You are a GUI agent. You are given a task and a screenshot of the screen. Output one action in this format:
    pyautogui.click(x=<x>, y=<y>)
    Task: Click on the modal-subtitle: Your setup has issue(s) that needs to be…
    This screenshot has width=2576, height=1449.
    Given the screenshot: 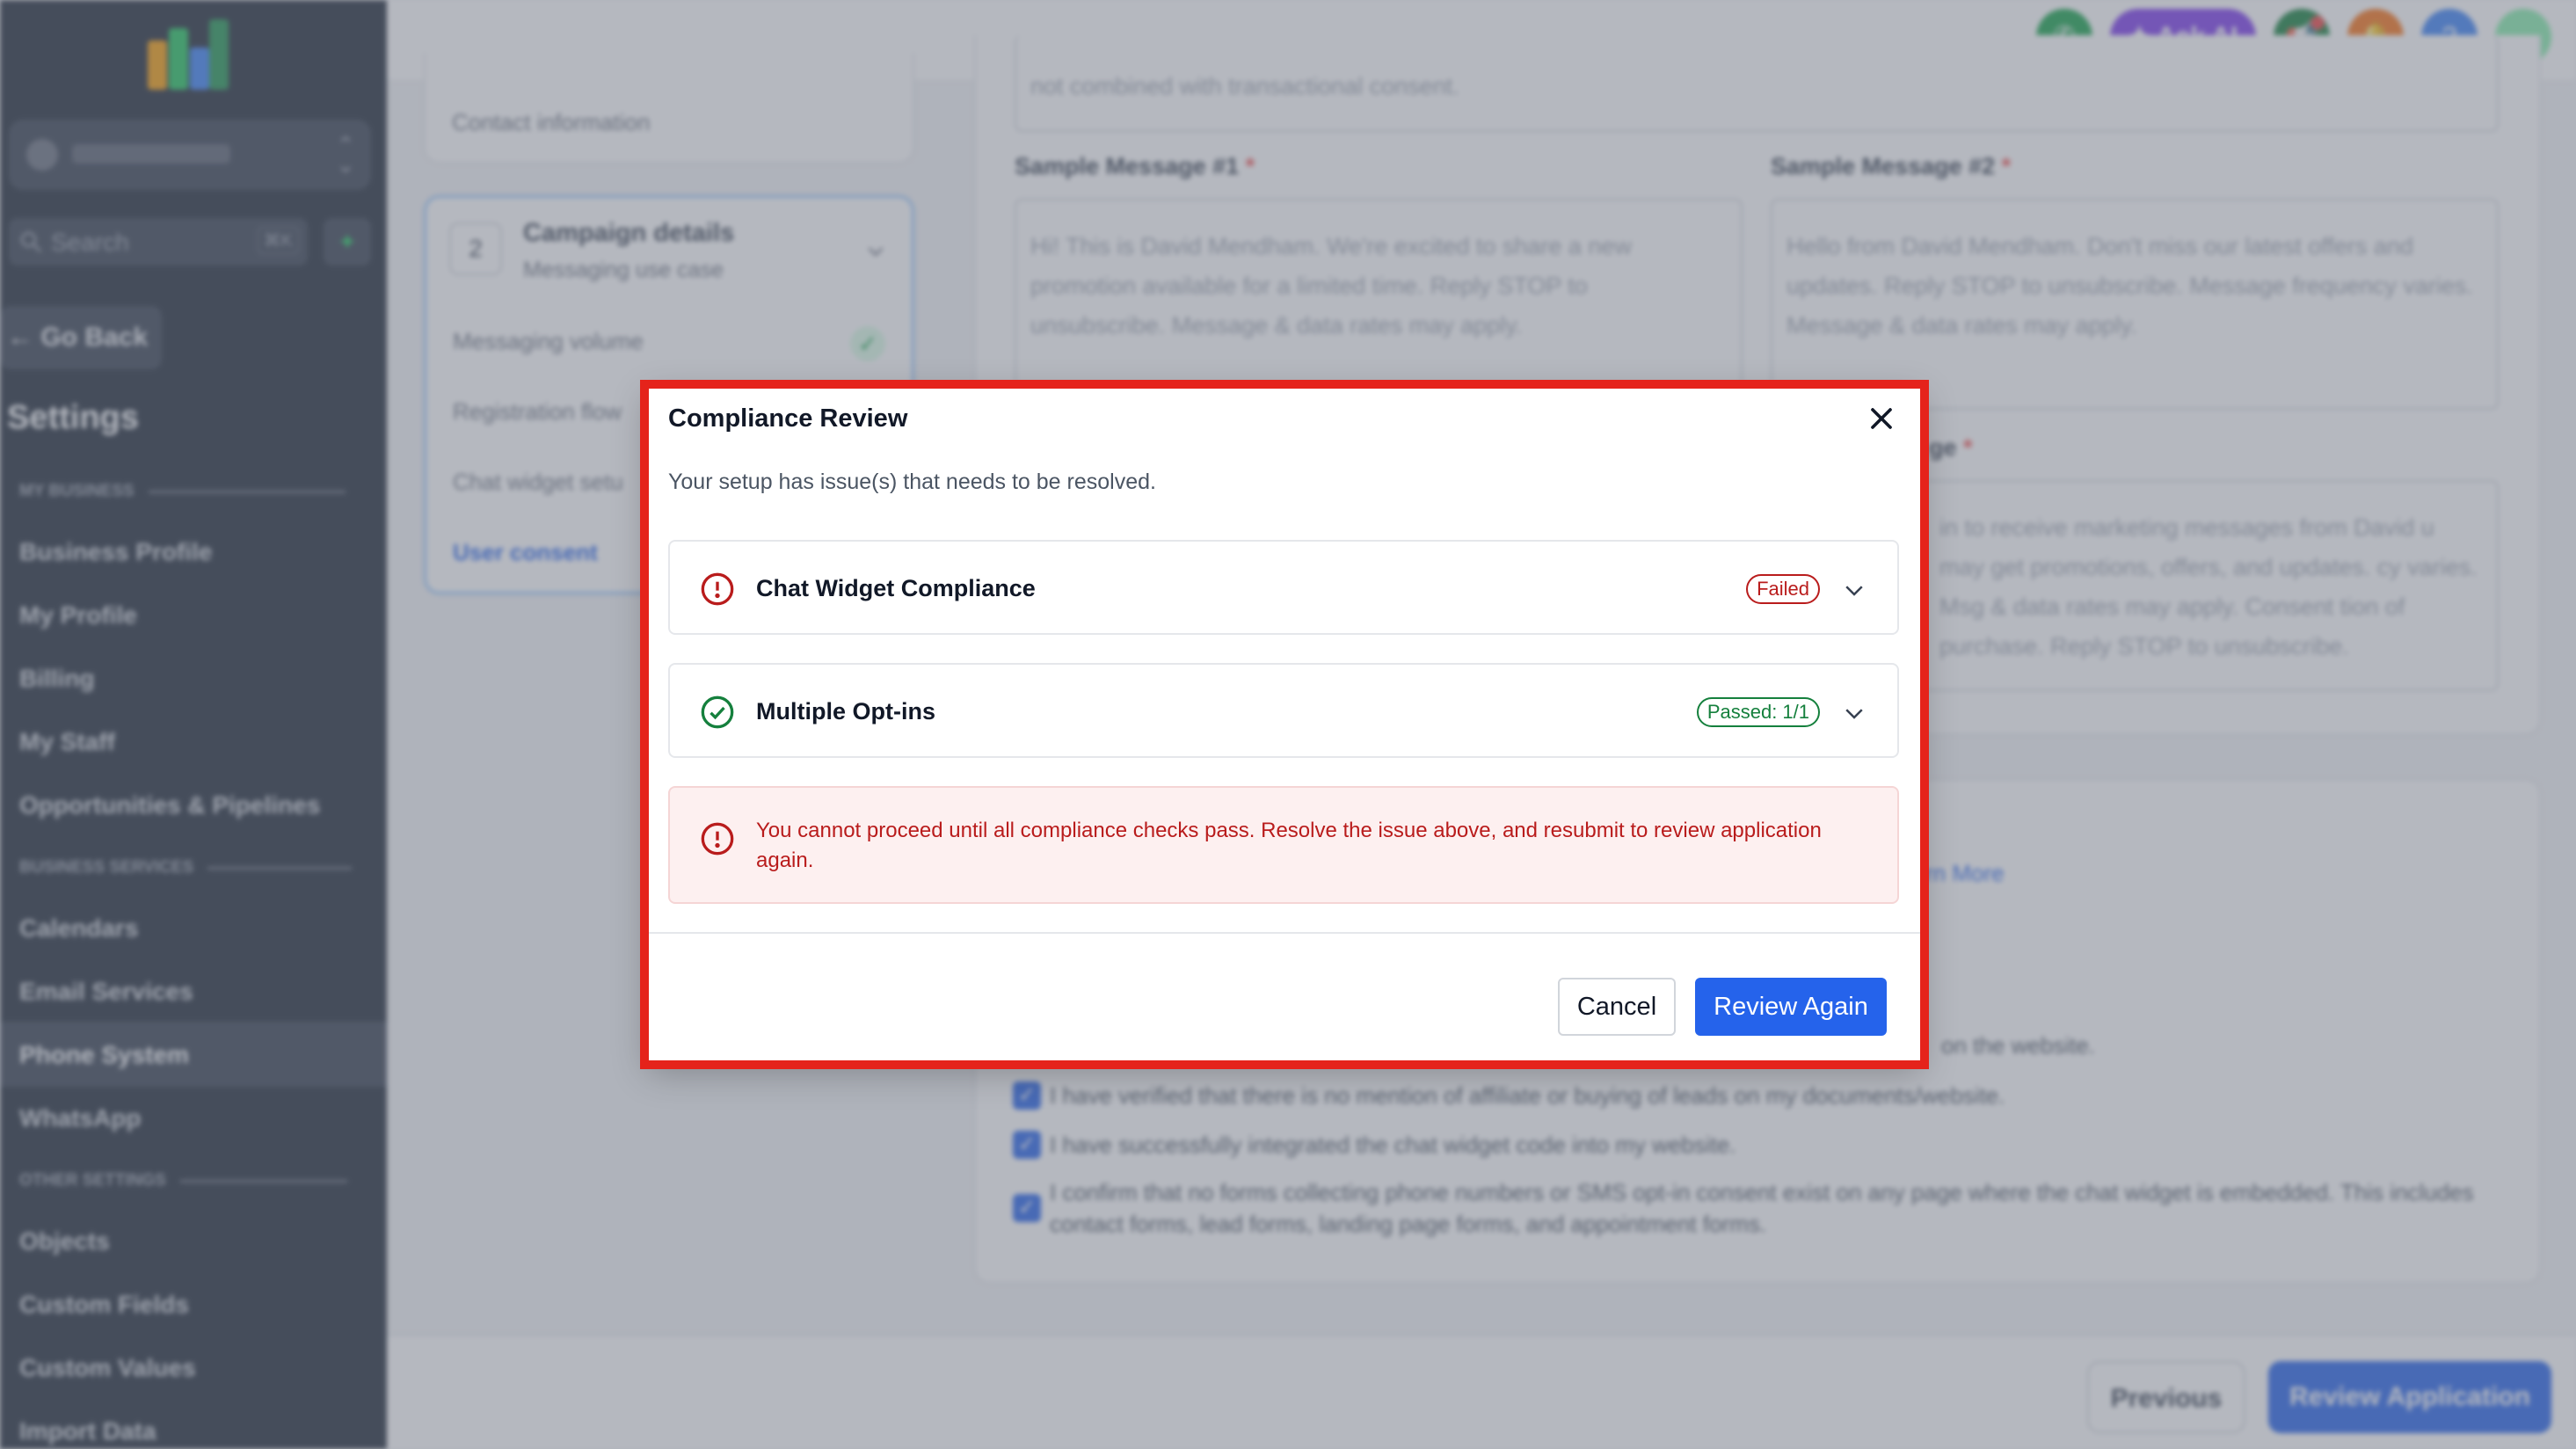 What is the action you would take?
    pyautogui.click(x=912, y=482)
    